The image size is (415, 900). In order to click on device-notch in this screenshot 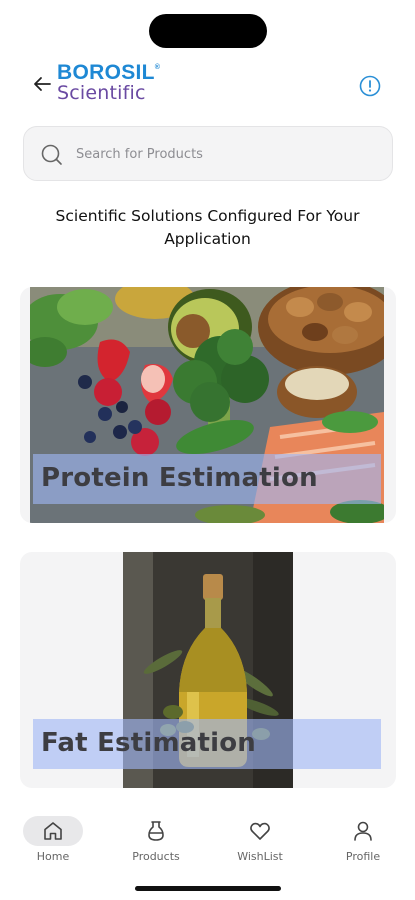, I will do `click(208, 31)`.